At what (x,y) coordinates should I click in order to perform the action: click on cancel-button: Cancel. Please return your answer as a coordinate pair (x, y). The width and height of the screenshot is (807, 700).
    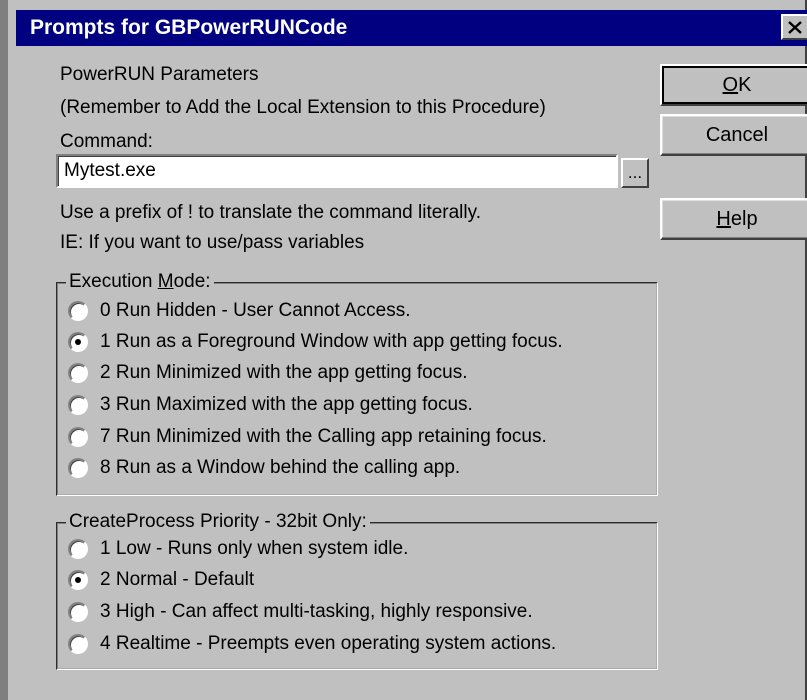
    Looking at the image, I should click on (733, 135).